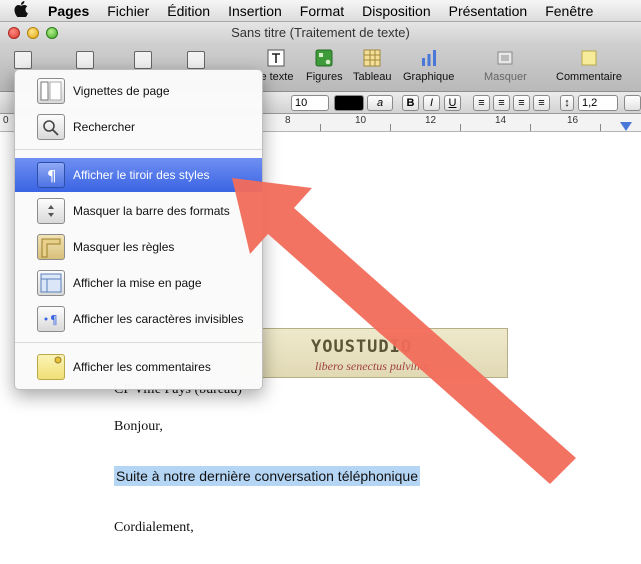  What do you see at coordinates (362, 347) in the screenshot?
I see `logo-title: YOUSTUDIO` at bounding box center [362, 347].